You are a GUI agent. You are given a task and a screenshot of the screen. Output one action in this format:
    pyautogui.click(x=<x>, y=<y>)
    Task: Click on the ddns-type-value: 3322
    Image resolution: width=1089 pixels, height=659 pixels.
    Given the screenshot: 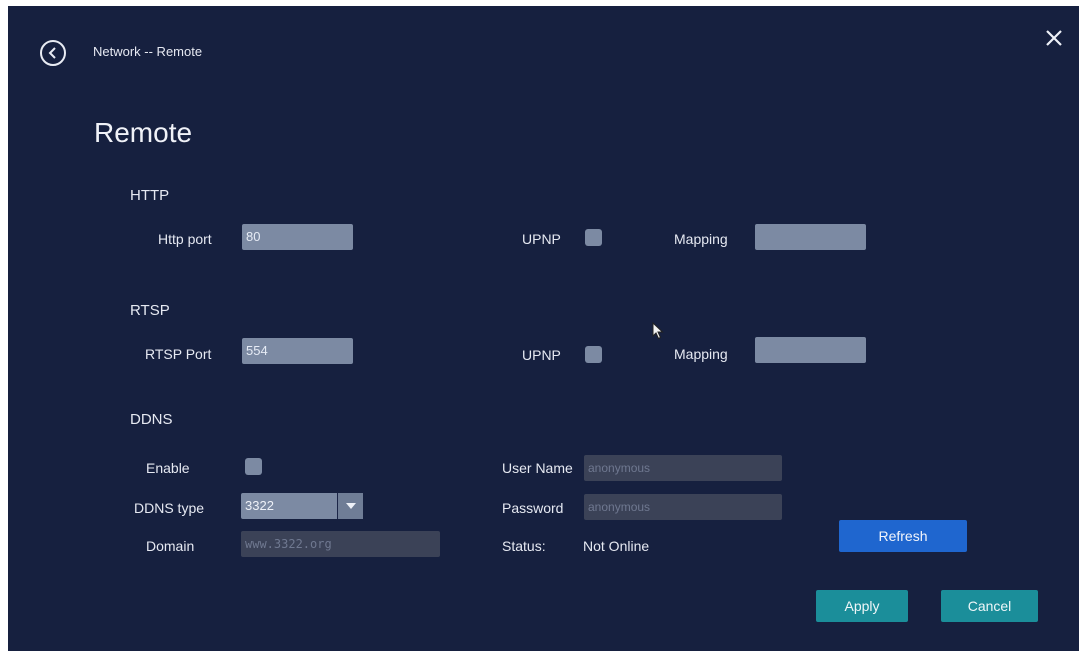 What is the action you would take?
    pyautogui.click(x=259, y=505)
    